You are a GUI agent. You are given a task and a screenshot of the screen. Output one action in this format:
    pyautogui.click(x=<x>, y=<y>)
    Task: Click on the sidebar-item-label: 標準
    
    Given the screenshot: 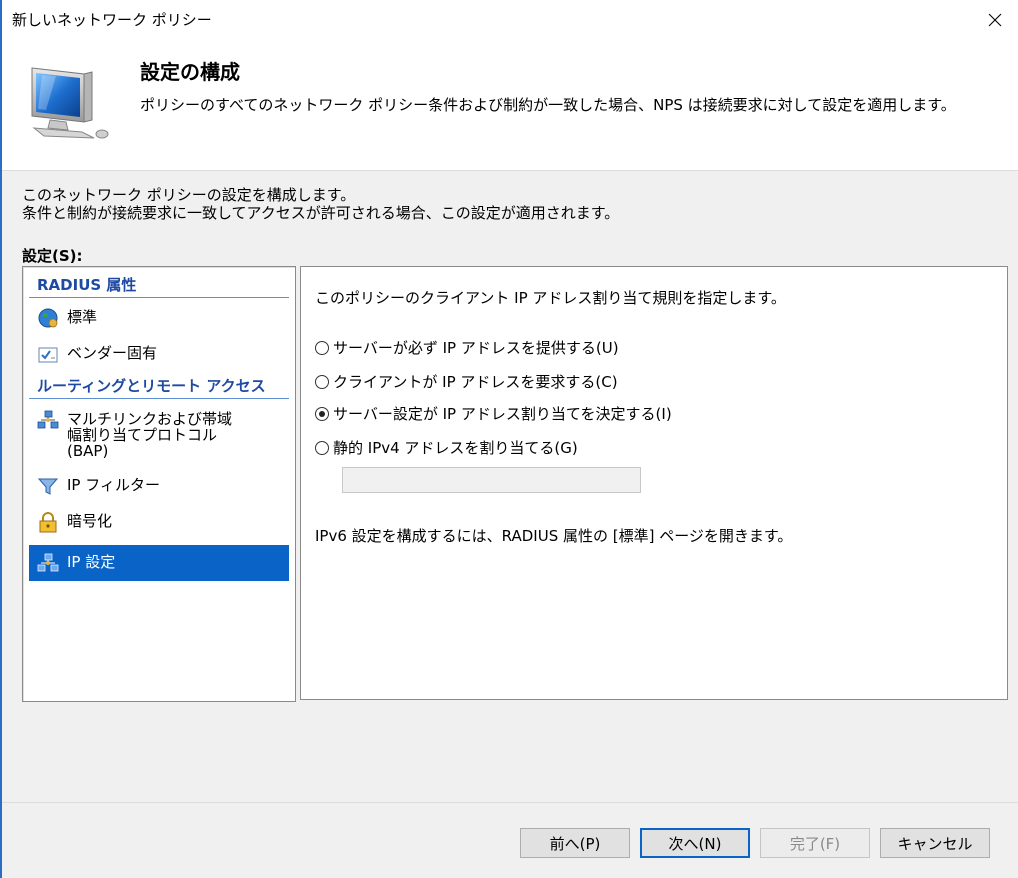 What is the action you would take?
    pyautogui.click(x=82, y=317)
    